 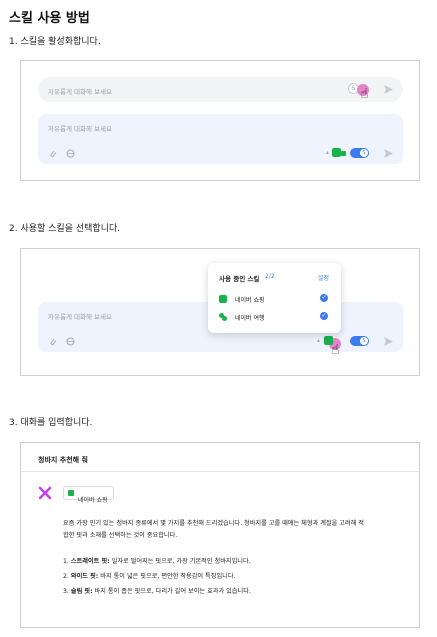 What do you see at coordinates (45, 493) in the screenshot?
I see `clova-x-logo-icon` at bounding box center [45, 493].